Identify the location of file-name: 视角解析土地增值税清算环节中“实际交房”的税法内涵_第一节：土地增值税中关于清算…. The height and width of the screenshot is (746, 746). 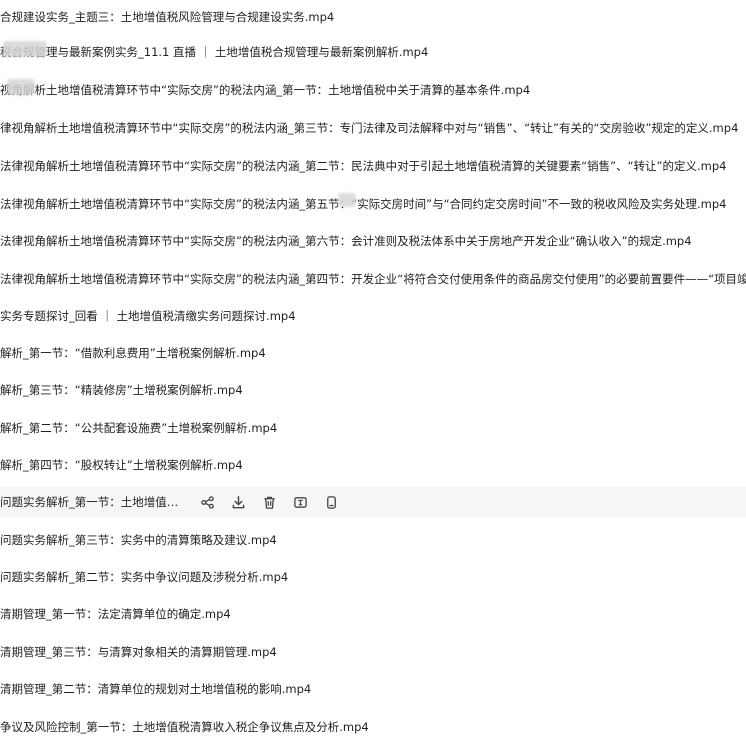
(265, 90).